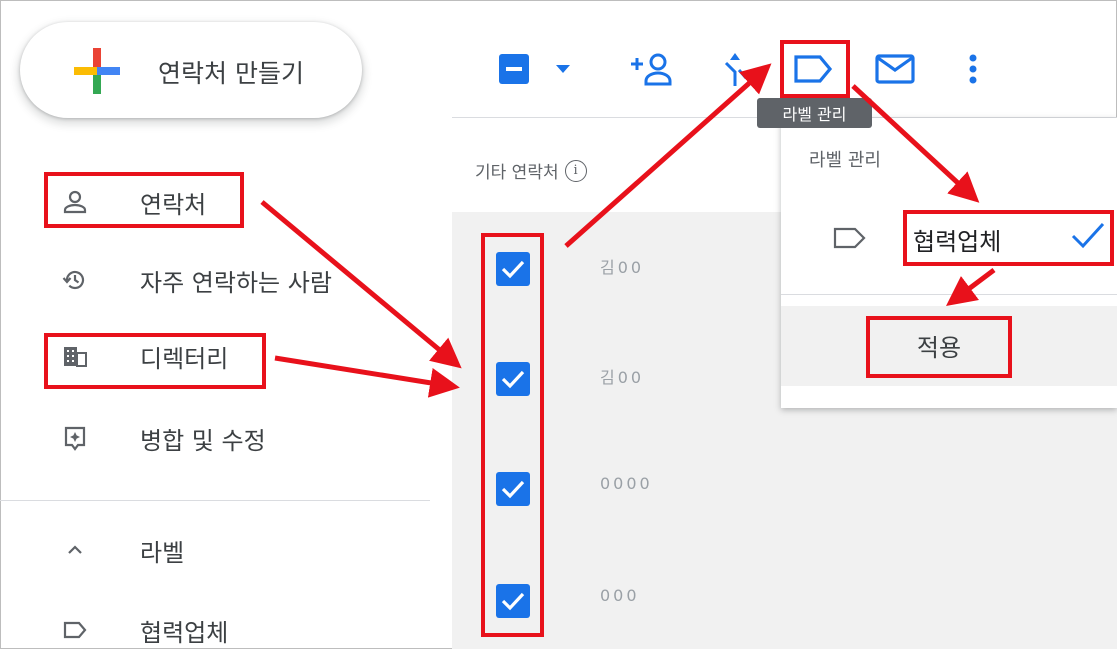  I want to click on select-dropdown, so click(563, 69).